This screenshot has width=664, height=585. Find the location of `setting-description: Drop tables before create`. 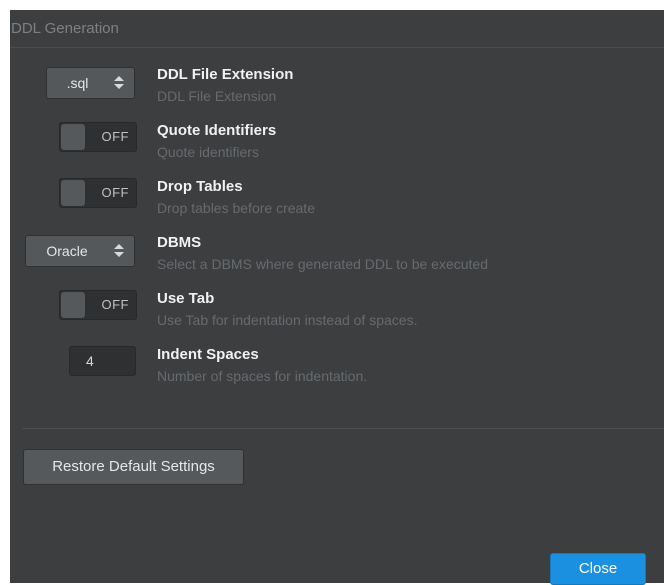

setting-description: Drop tables before create is located at coordinates (236, 208).